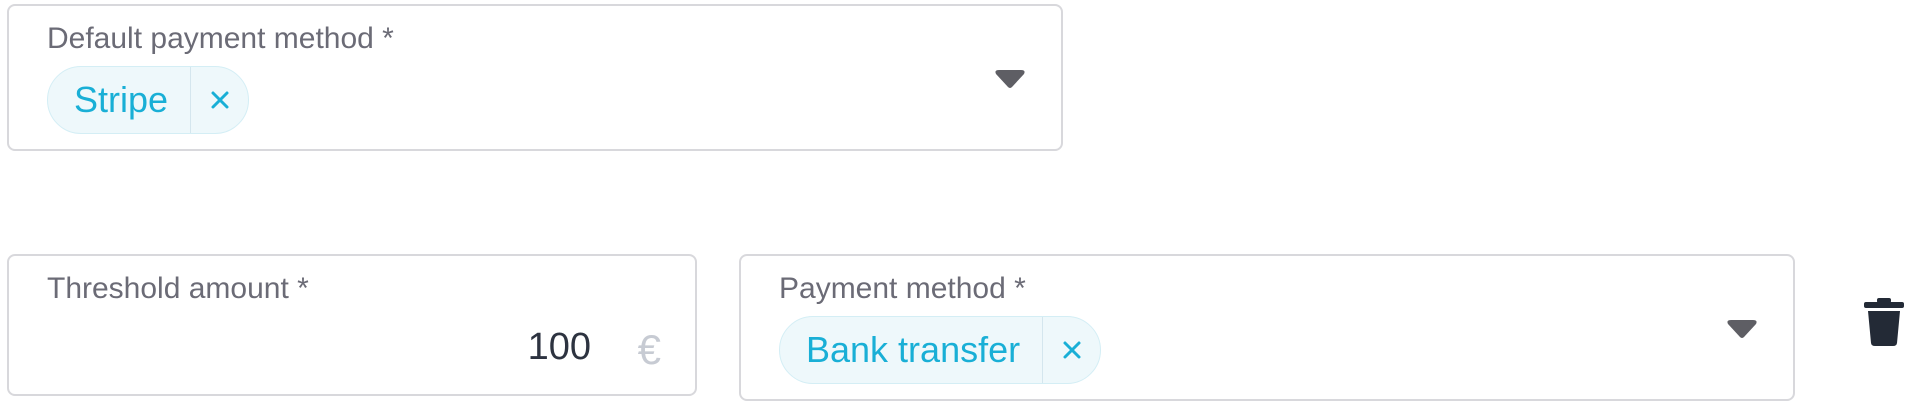 This screenshot has height=404, width=1910. Describe the element at coordinates (913, 349) in the screenshot. I see `selected-payment-method-chip-label: Bank transfer` at that location.